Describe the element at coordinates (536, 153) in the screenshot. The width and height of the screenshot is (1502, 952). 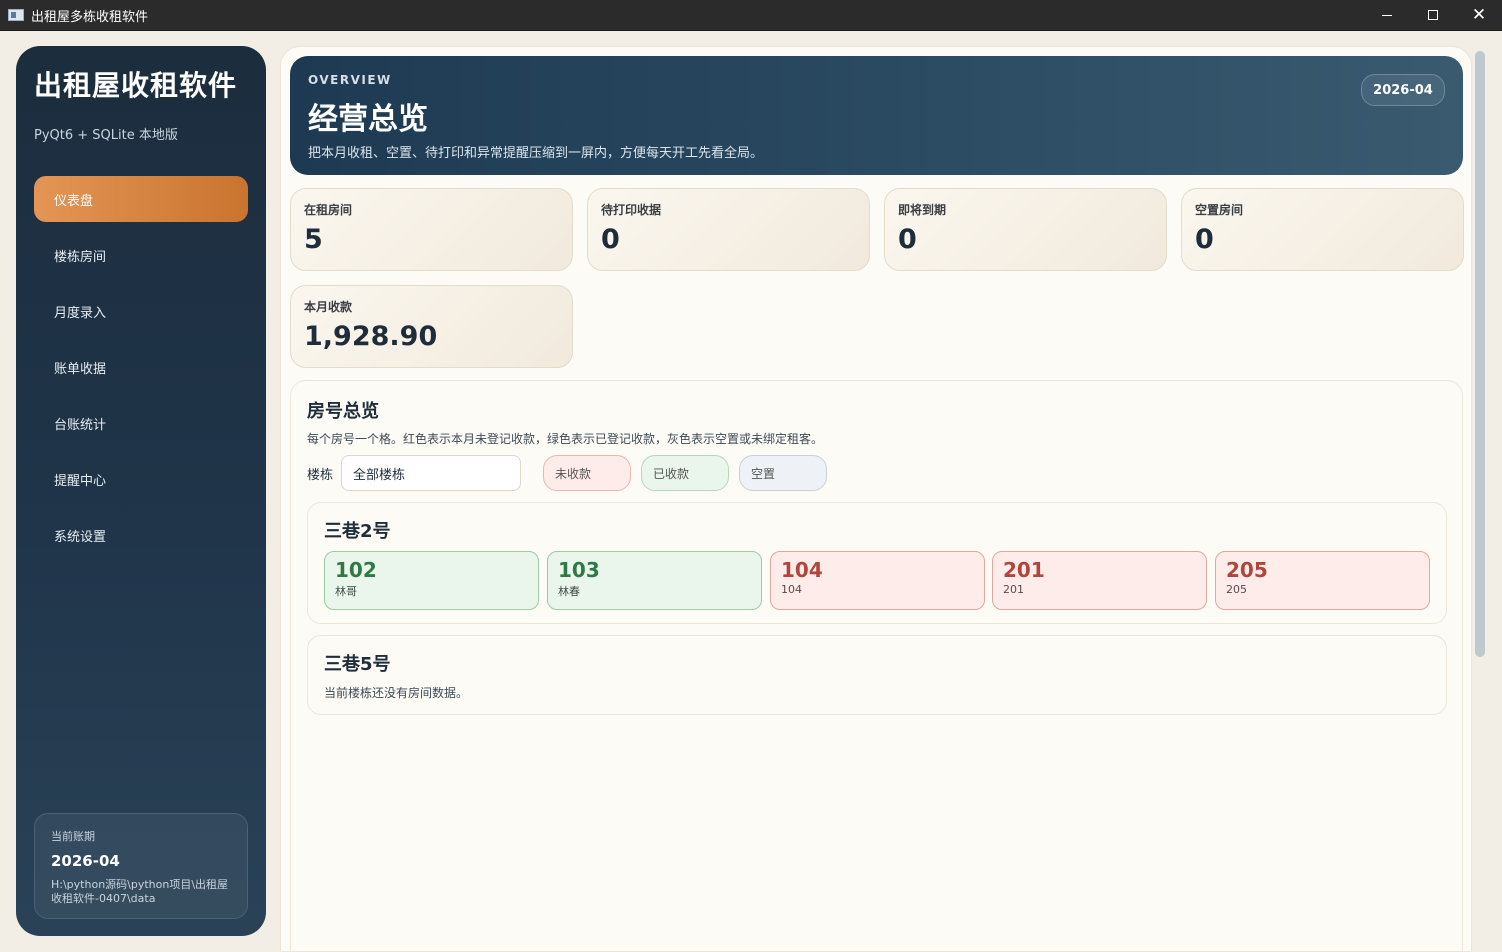
I see `hero-description: 把本月收租、空置、待打印和异常提醒压缩到一屏内，方便每天开工先看全局。` at that location.